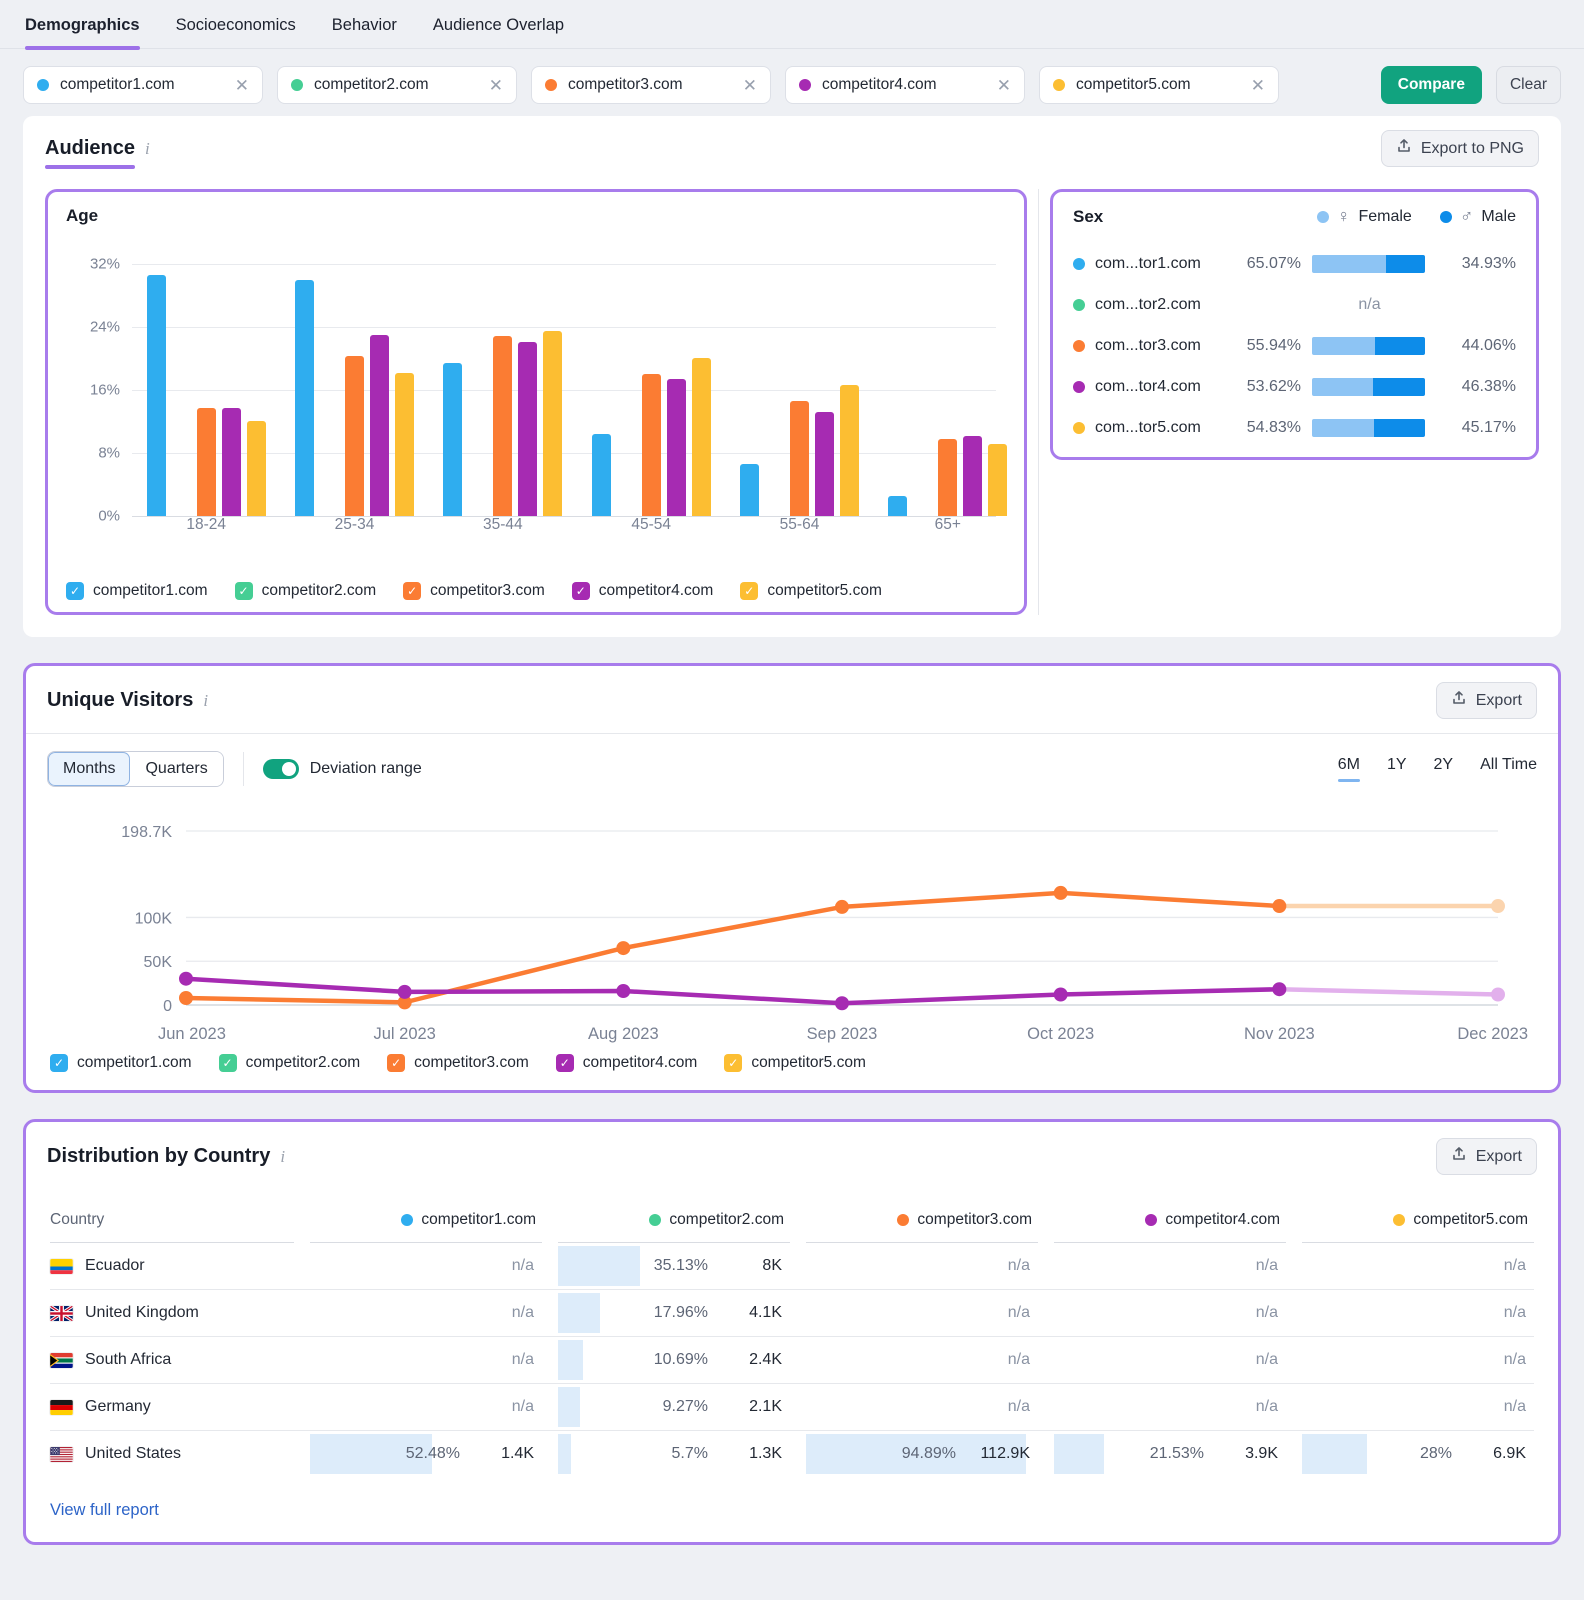 The width and height of the screenshot is (1584, 1600). What do you see at coordinates (1389, 991) in the screenshot?
I see `series-line-faded` at bounding box center [1389, 991].